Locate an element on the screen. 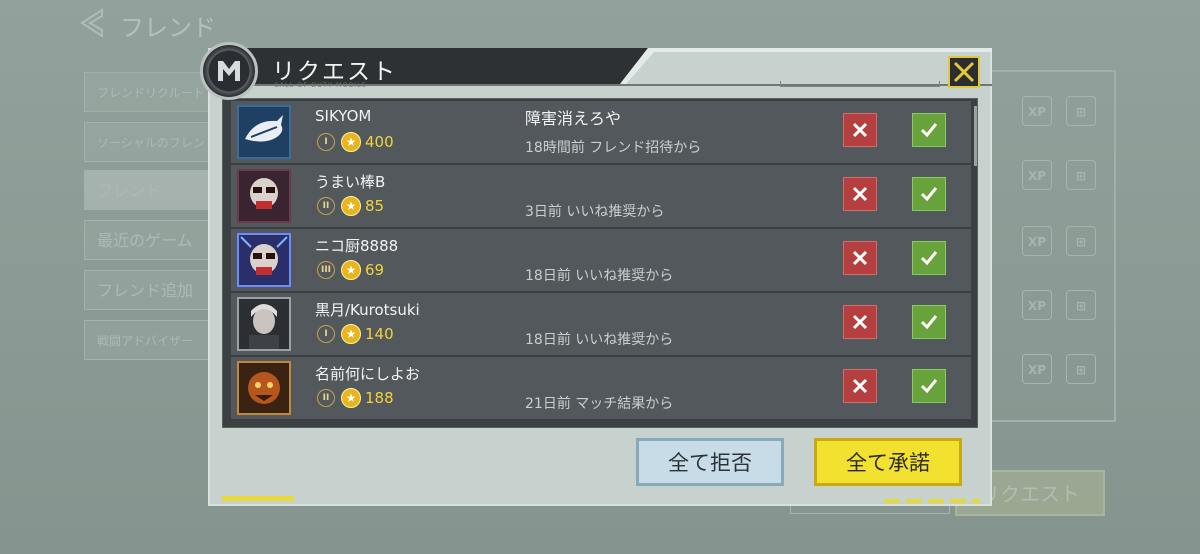  request-row: 黒月/Kurotsuki I ★ 140 18日前 いいね推奨から is located at coordinates (601, 324).